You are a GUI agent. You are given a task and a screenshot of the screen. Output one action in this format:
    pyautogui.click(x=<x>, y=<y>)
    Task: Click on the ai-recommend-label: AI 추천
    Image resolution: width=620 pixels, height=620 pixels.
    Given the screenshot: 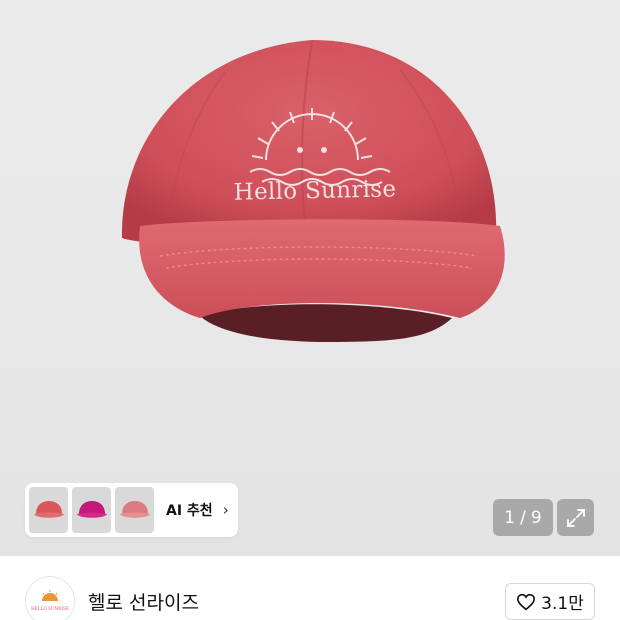 What is the action you would take?
    pyautogui.click(x=189, y=511)
    